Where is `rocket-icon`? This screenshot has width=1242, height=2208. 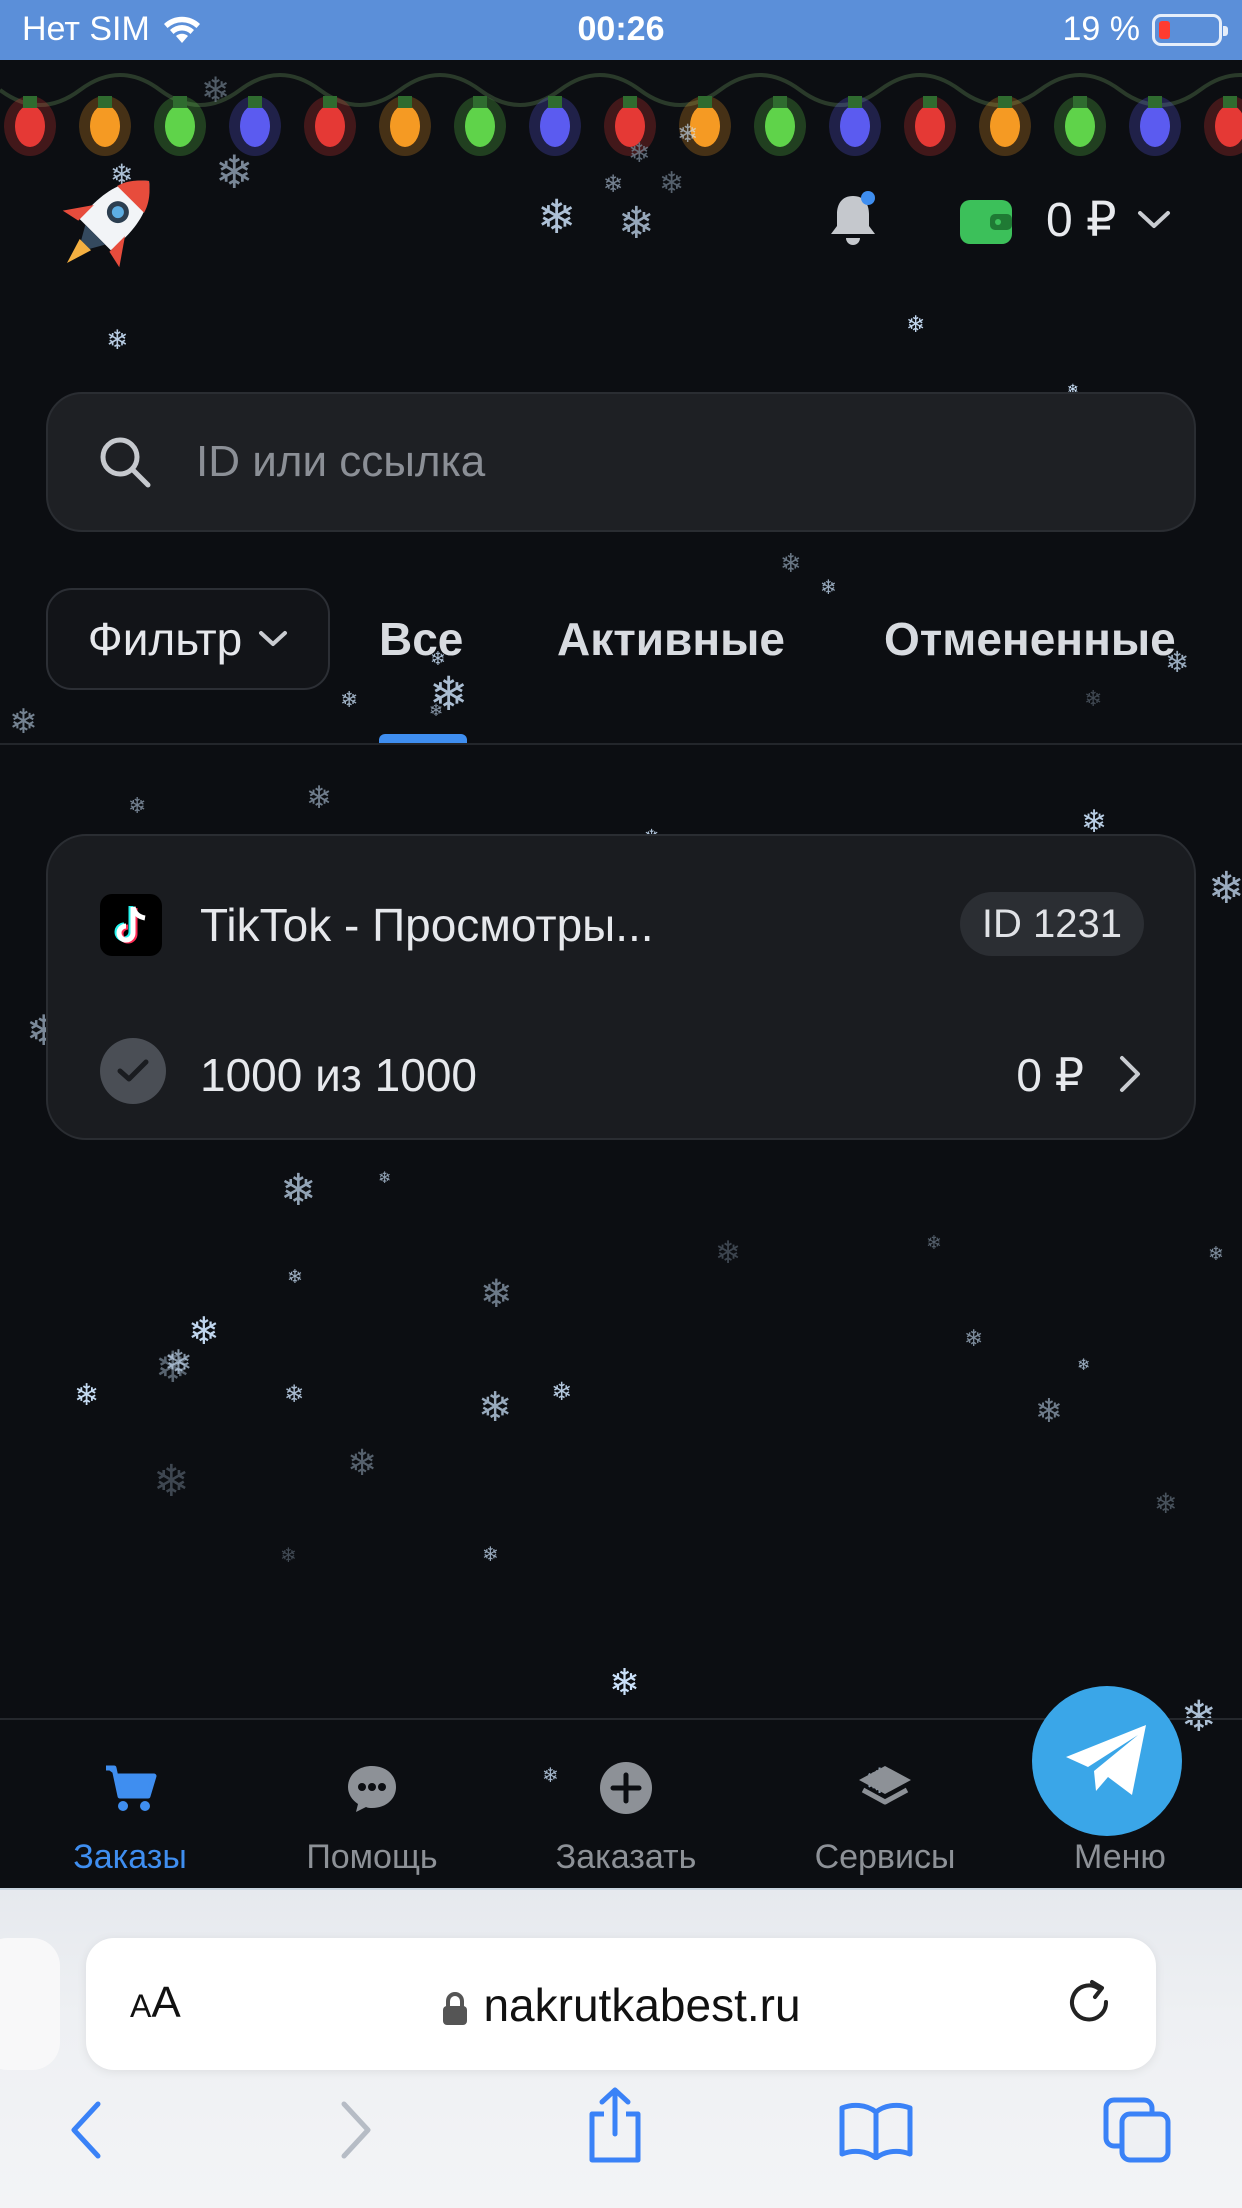 rocket-icon is located at coordinates (108, 222).